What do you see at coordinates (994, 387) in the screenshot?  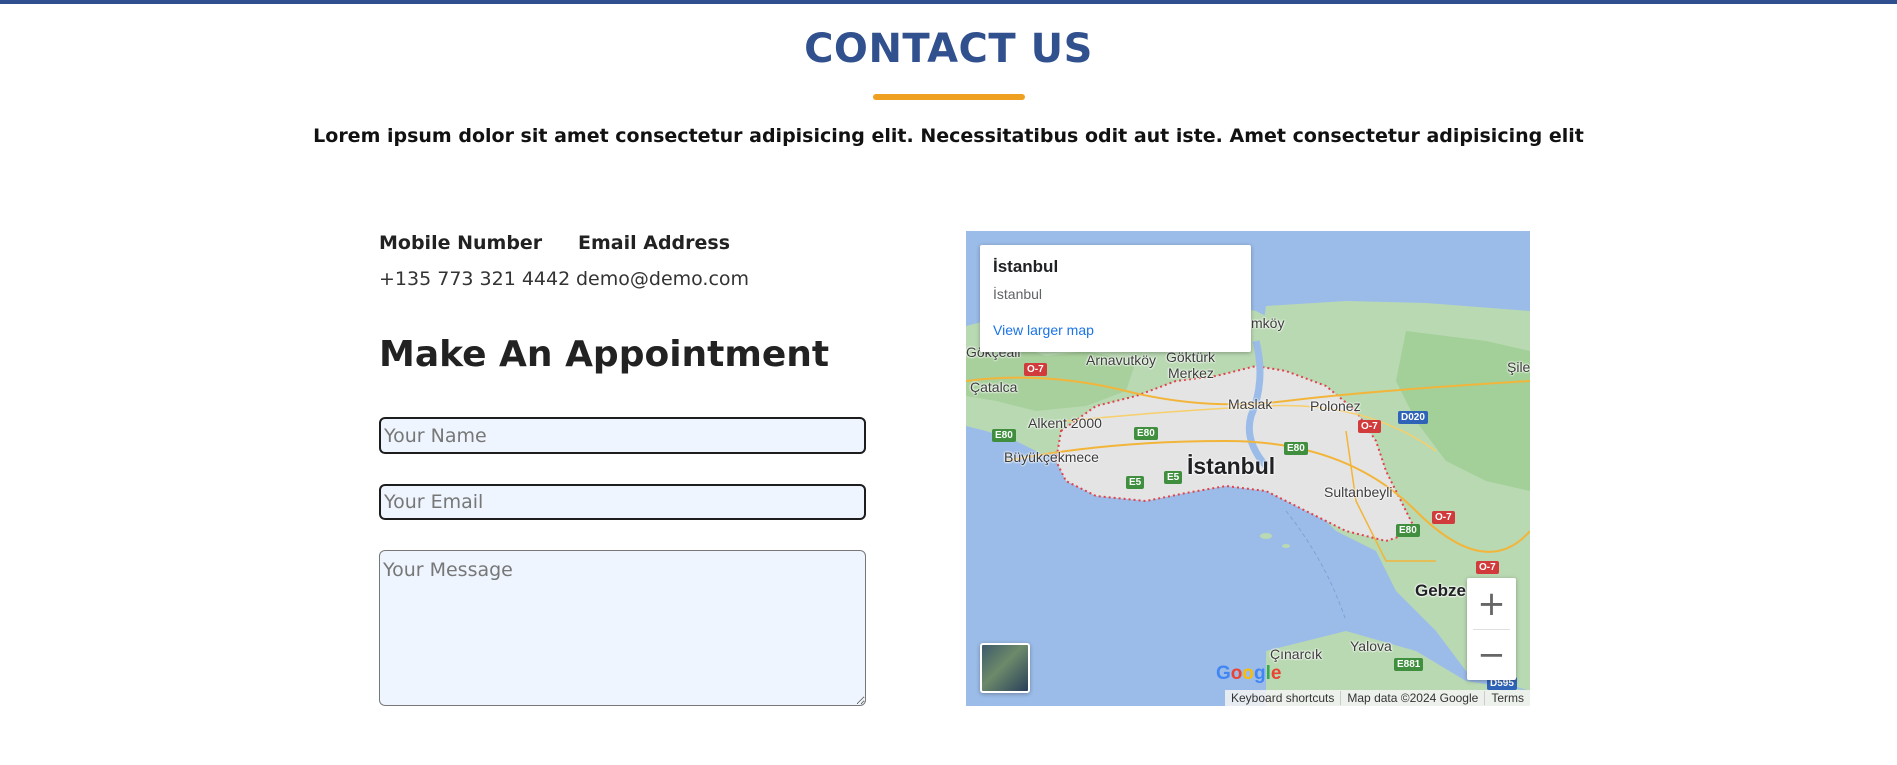 I see `map-label-catalca: Çatalca` at bounding box center [994, 387].